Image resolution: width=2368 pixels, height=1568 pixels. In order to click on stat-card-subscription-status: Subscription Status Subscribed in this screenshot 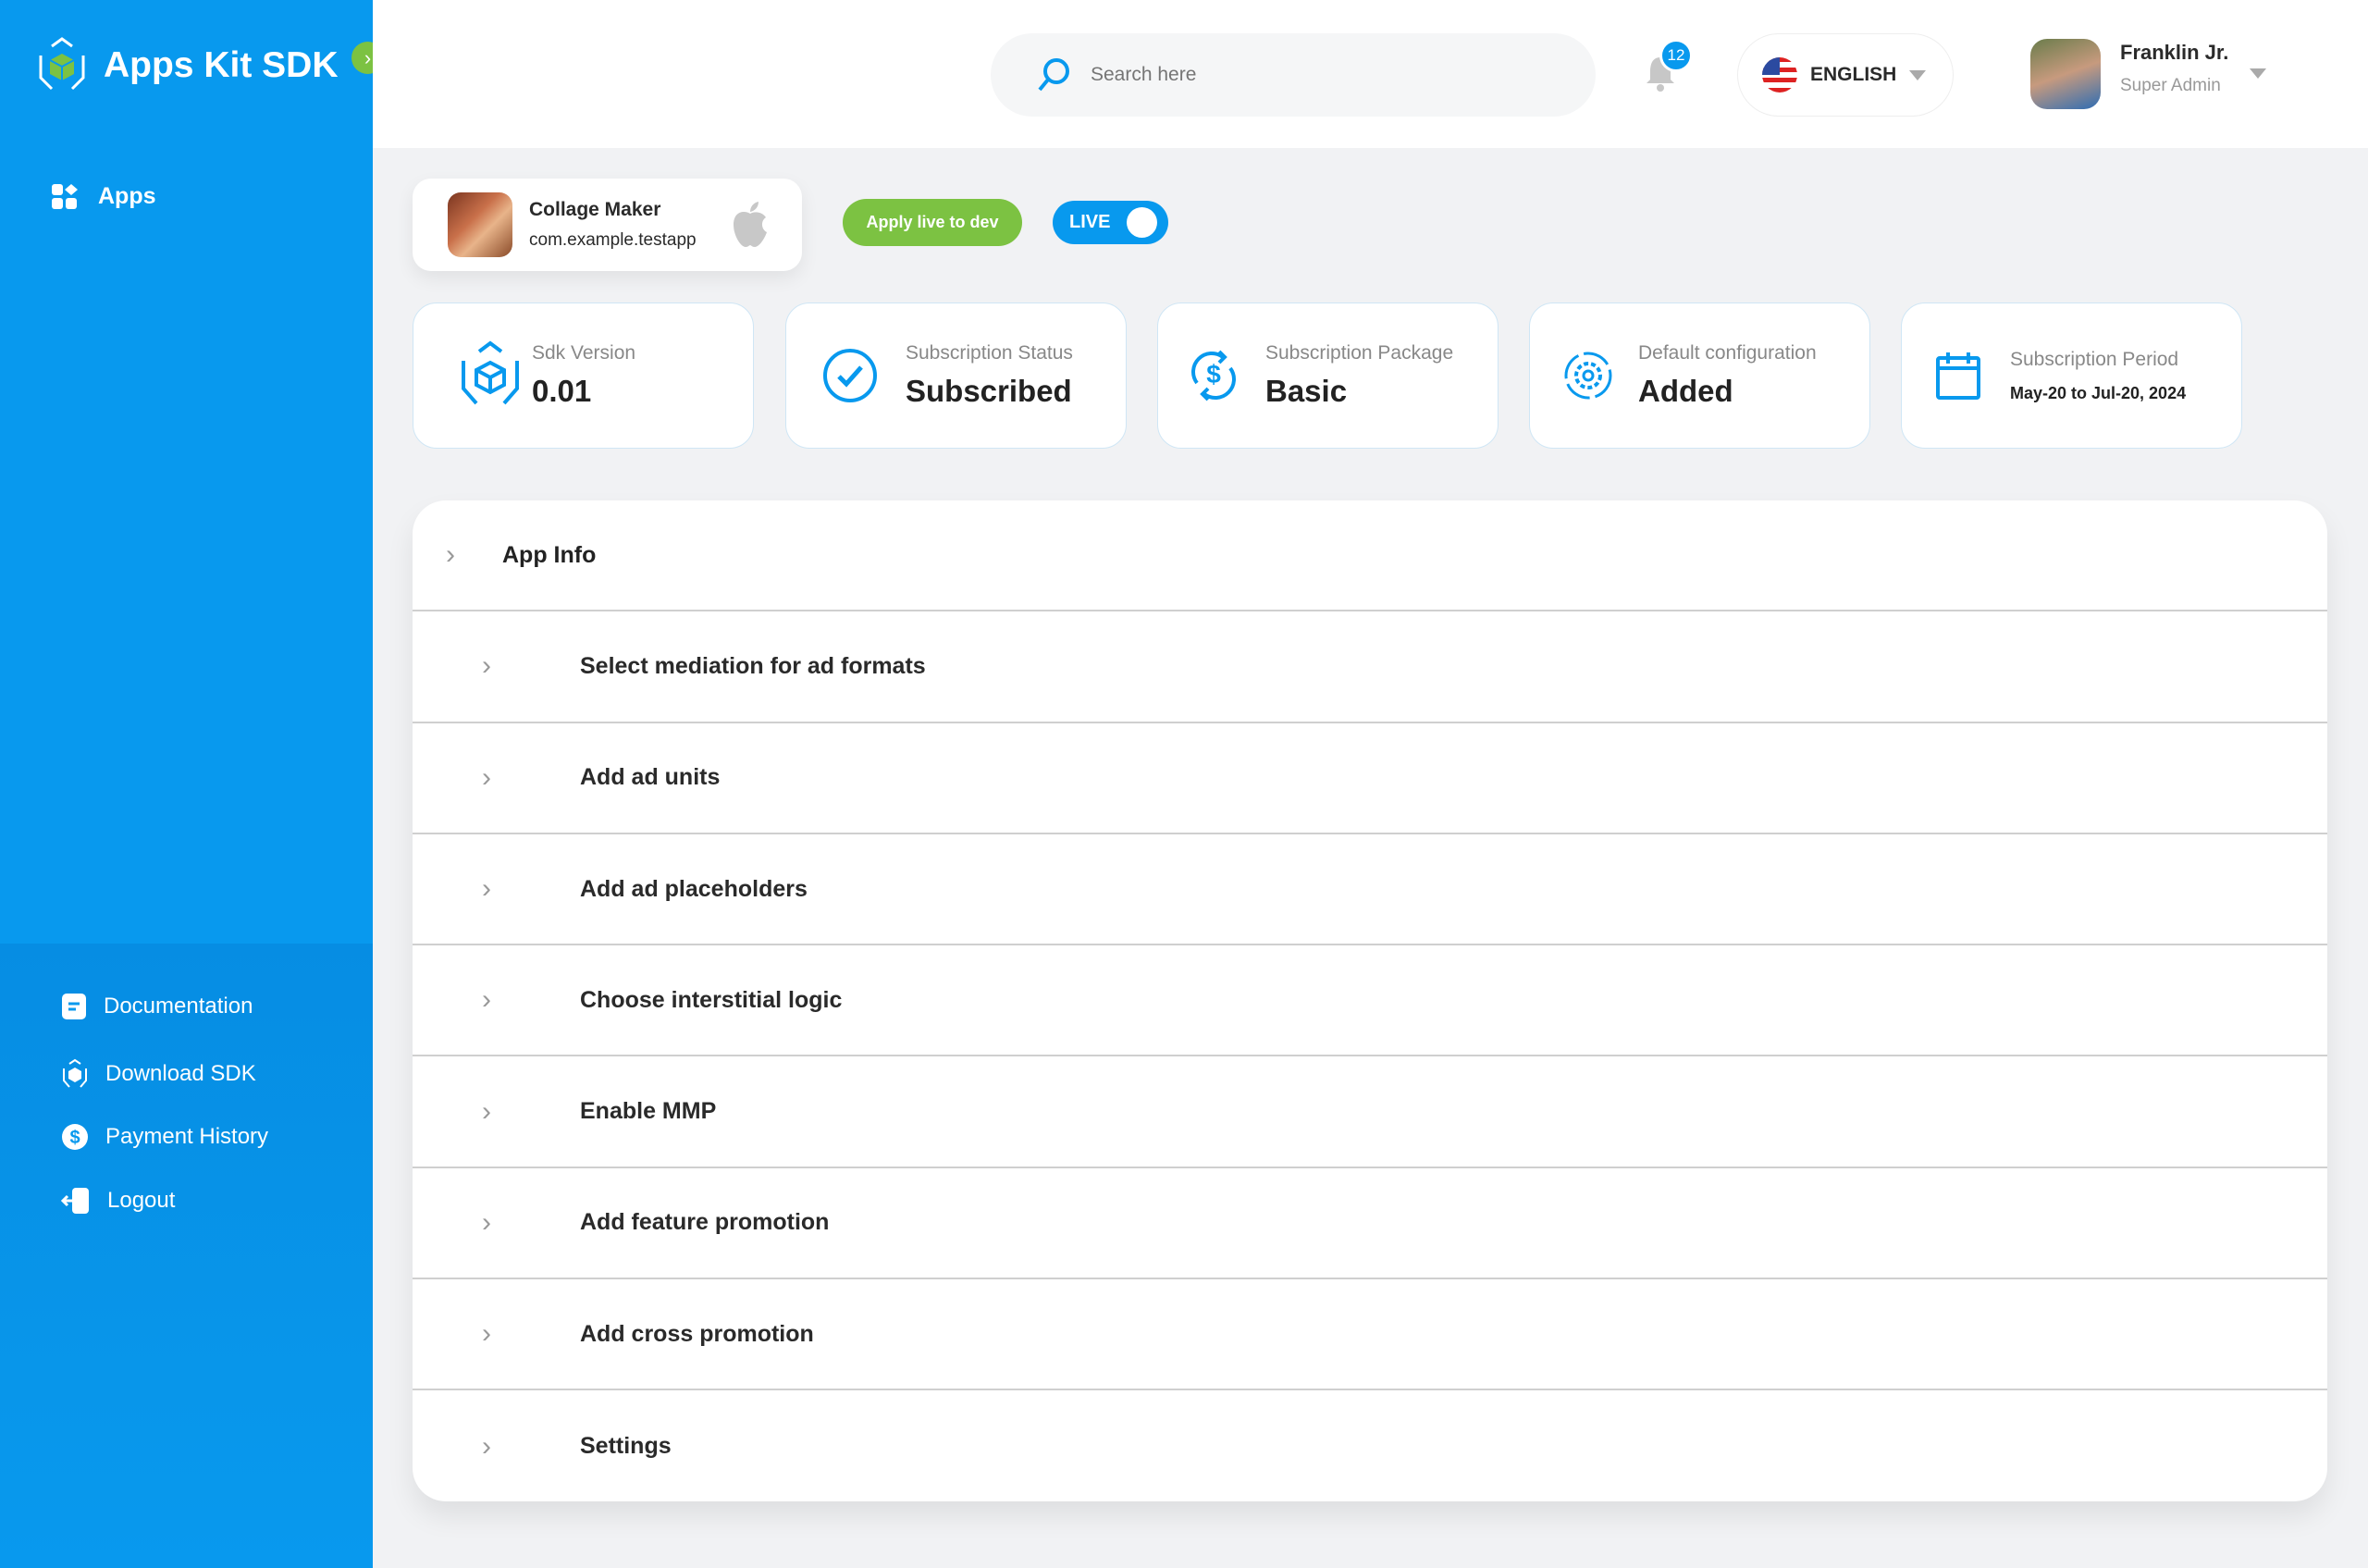, I will do `click(956, 375)`.